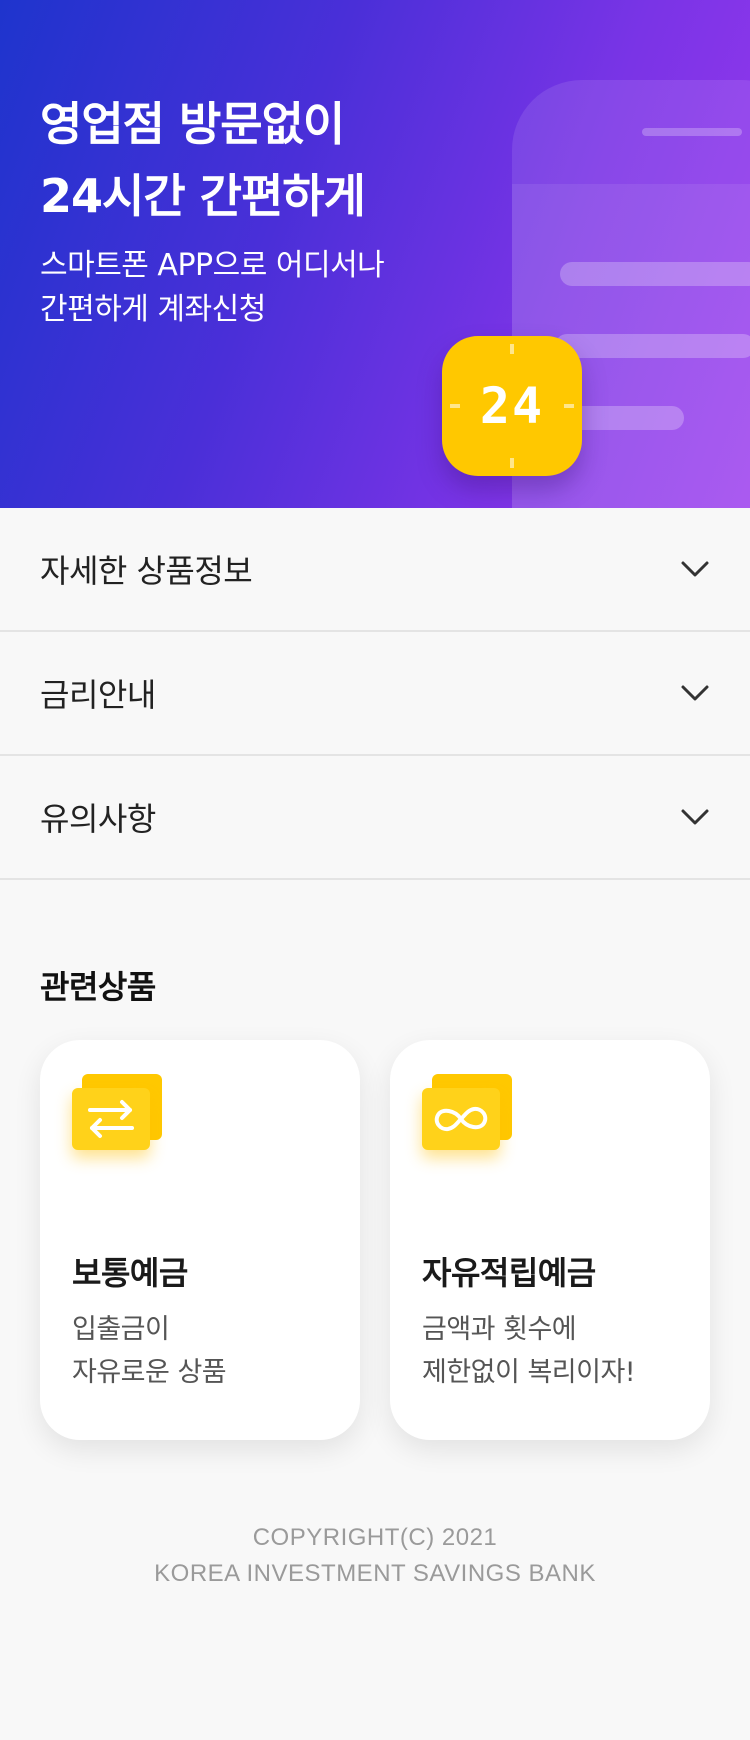  Describe the element at coordinates (153, 309) in the screenshot. I see `hero-subtitle-line: 간편하게 계좌신청` at that location.